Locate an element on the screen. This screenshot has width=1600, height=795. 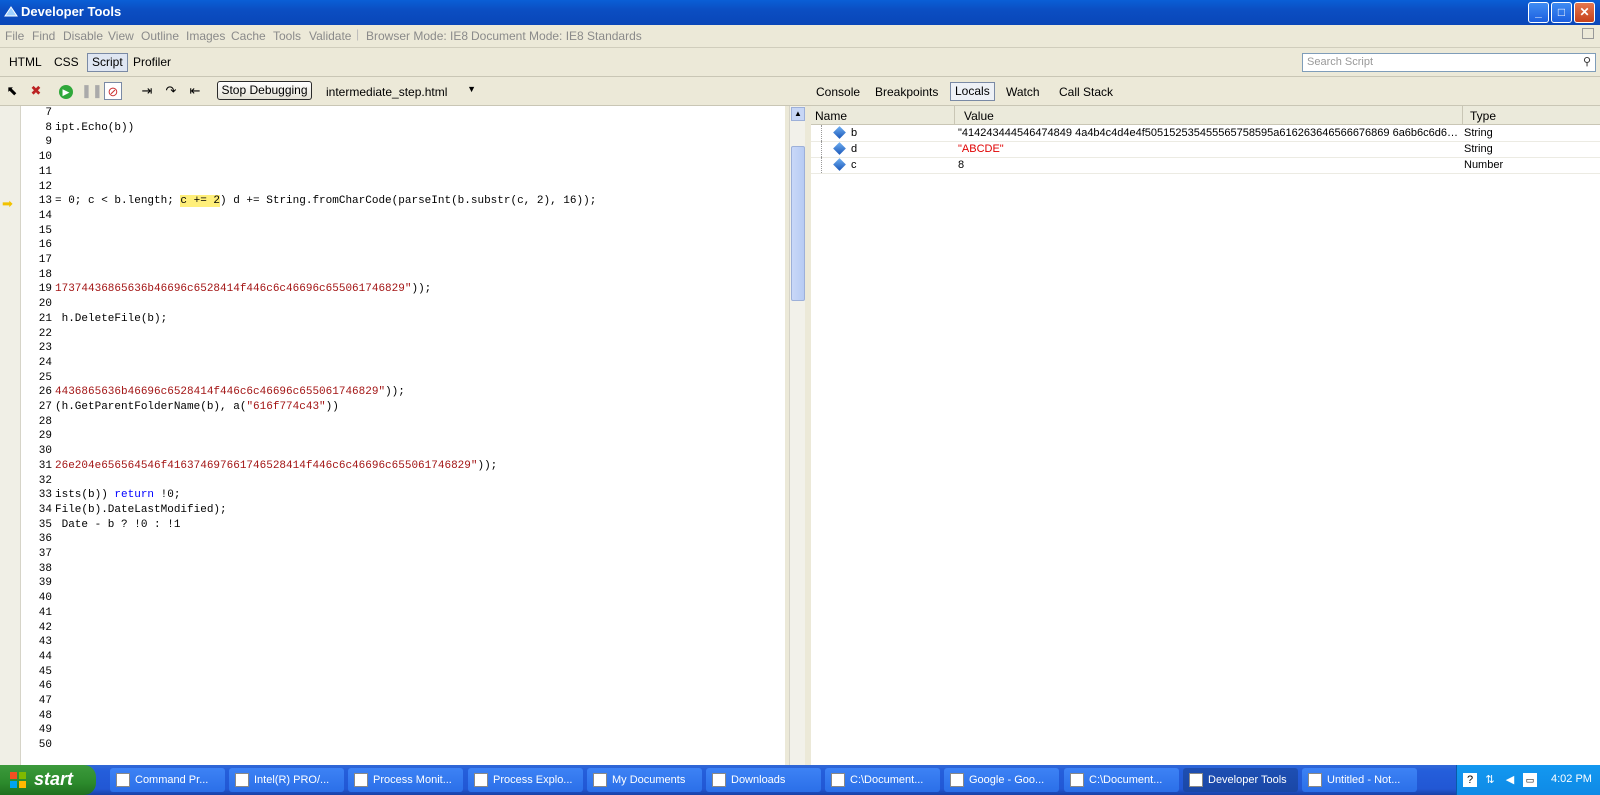
code-line: 10 is located at coordinates (402, 157).